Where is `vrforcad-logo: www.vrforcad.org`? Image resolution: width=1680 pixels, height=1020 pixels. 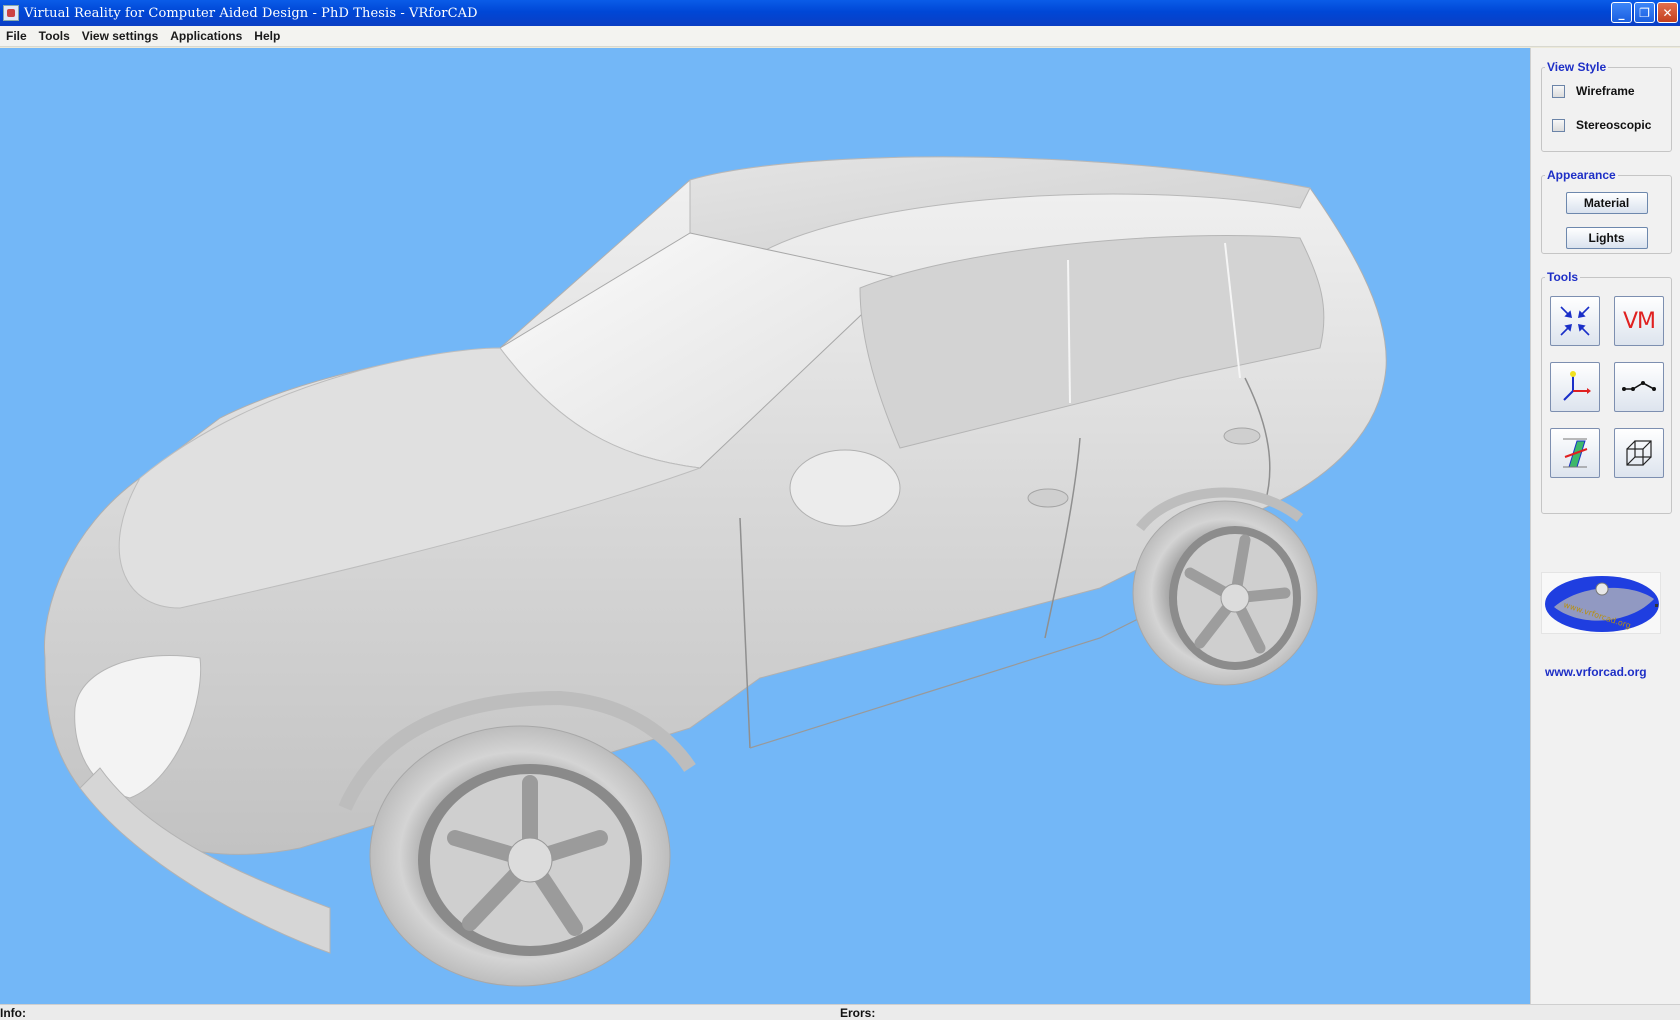
vrforcad-logo: www.vrforcad.org is located at coordinates (1601, 603).